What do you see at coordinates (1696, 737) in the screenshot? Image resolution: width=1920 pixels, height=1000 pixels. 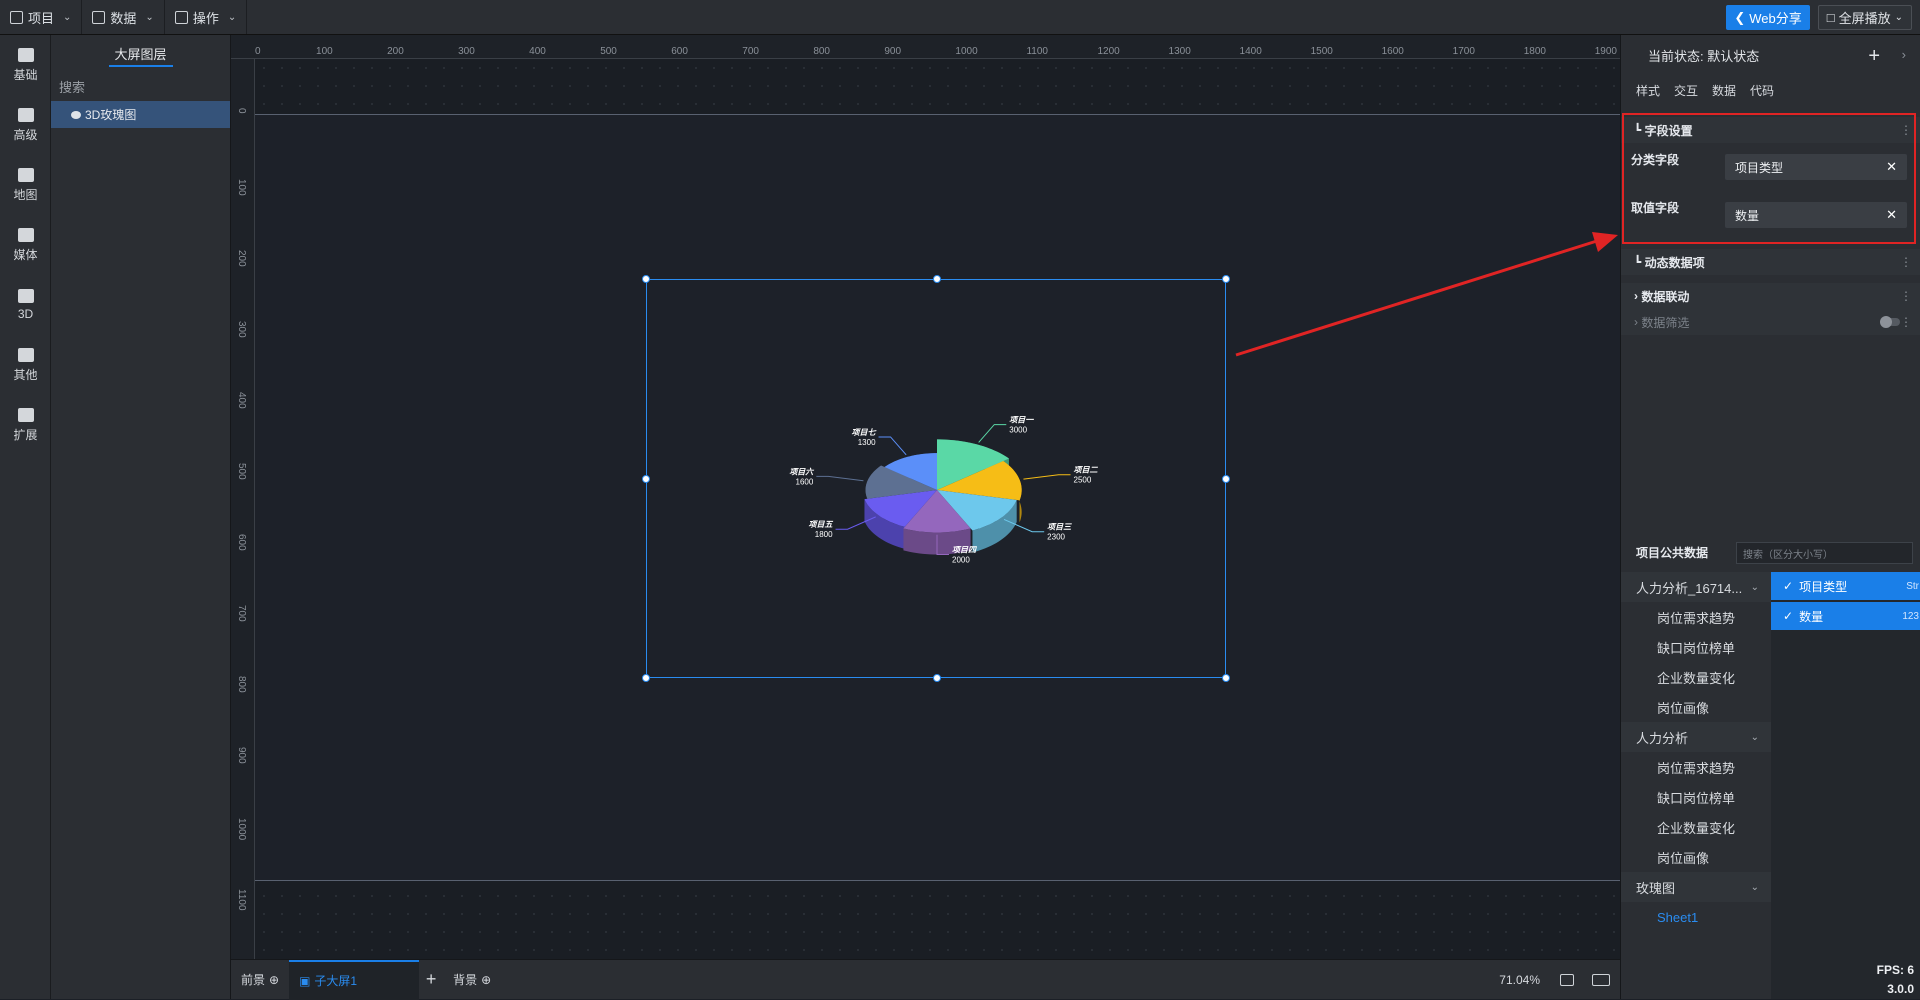 I see `tree-group: 人力分析 ⌄` at bounding box center [1696, 737].